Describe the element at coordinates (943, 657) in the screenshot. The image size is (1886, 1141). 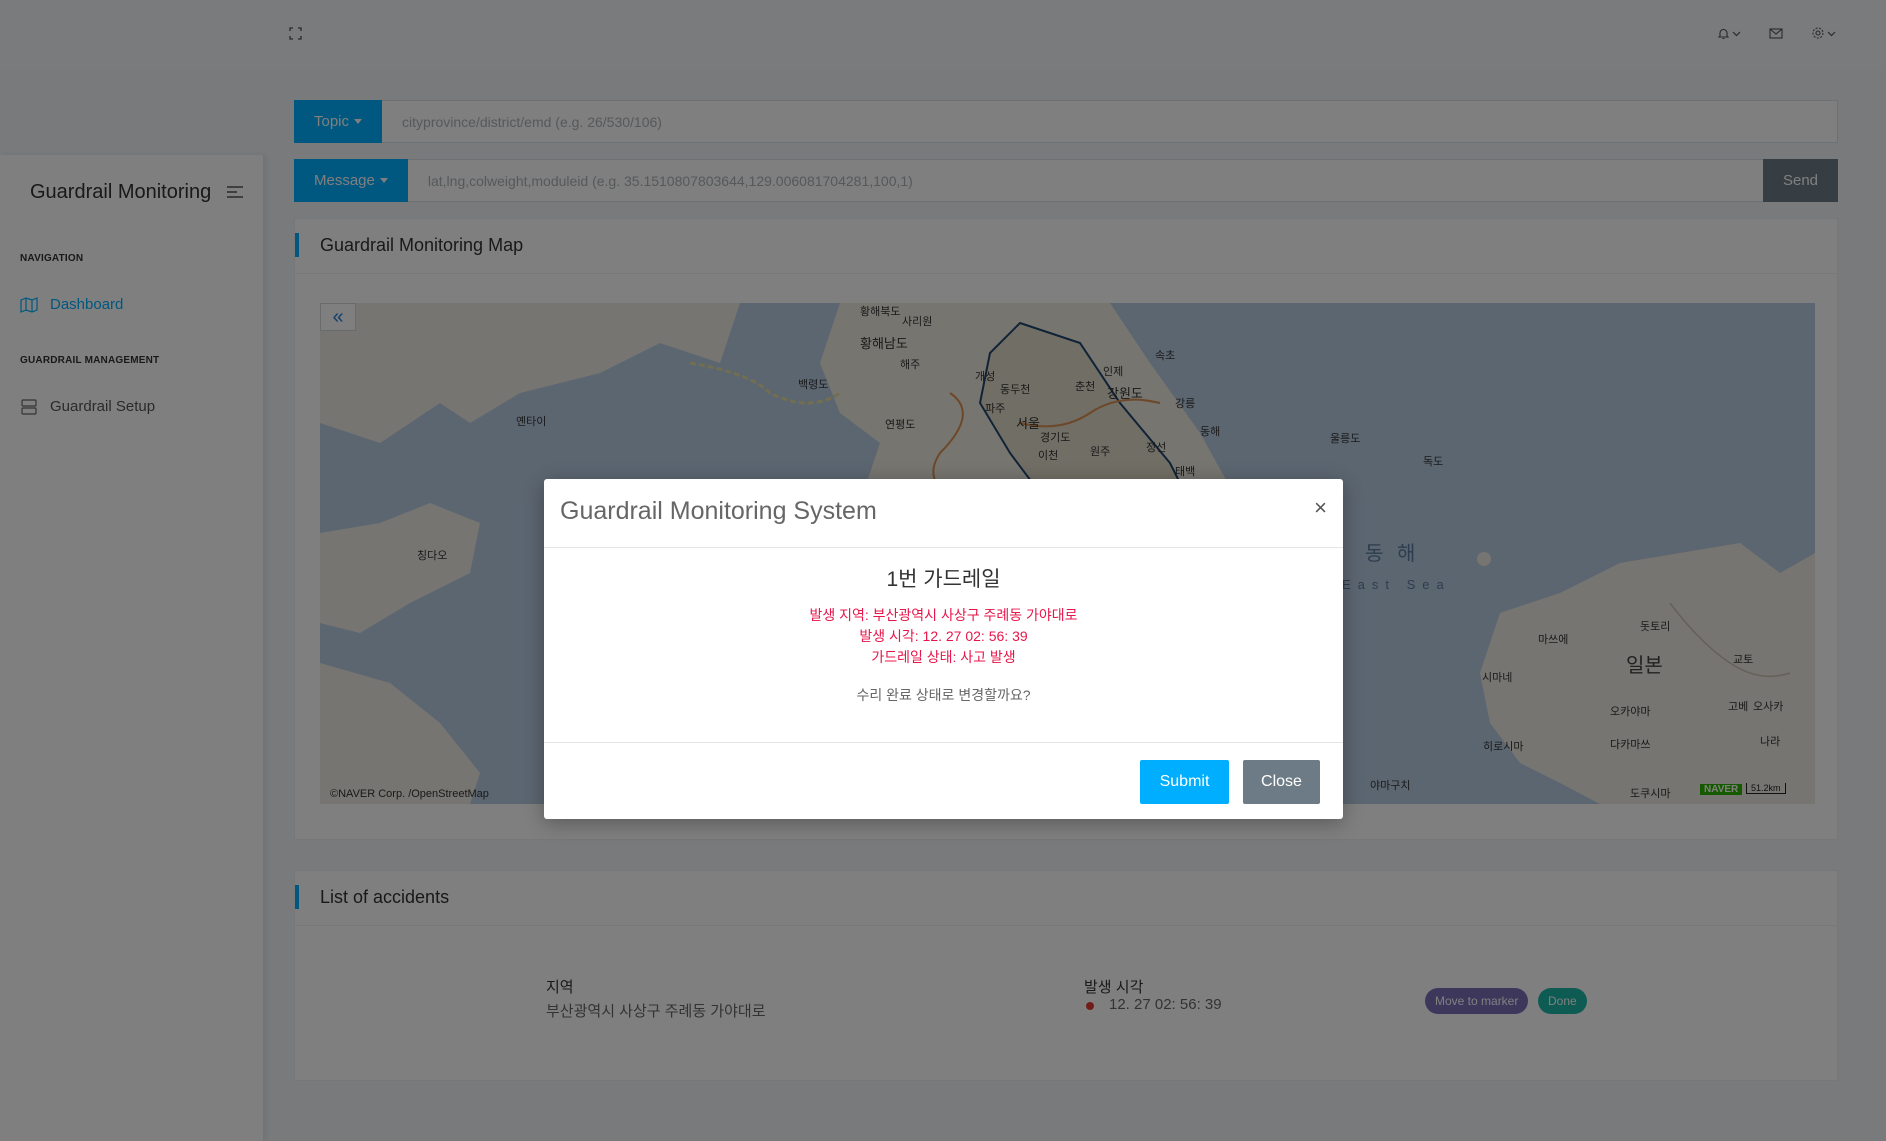
I see `guardrail-status: 가드레일 상태: 사고 발생` at that location.